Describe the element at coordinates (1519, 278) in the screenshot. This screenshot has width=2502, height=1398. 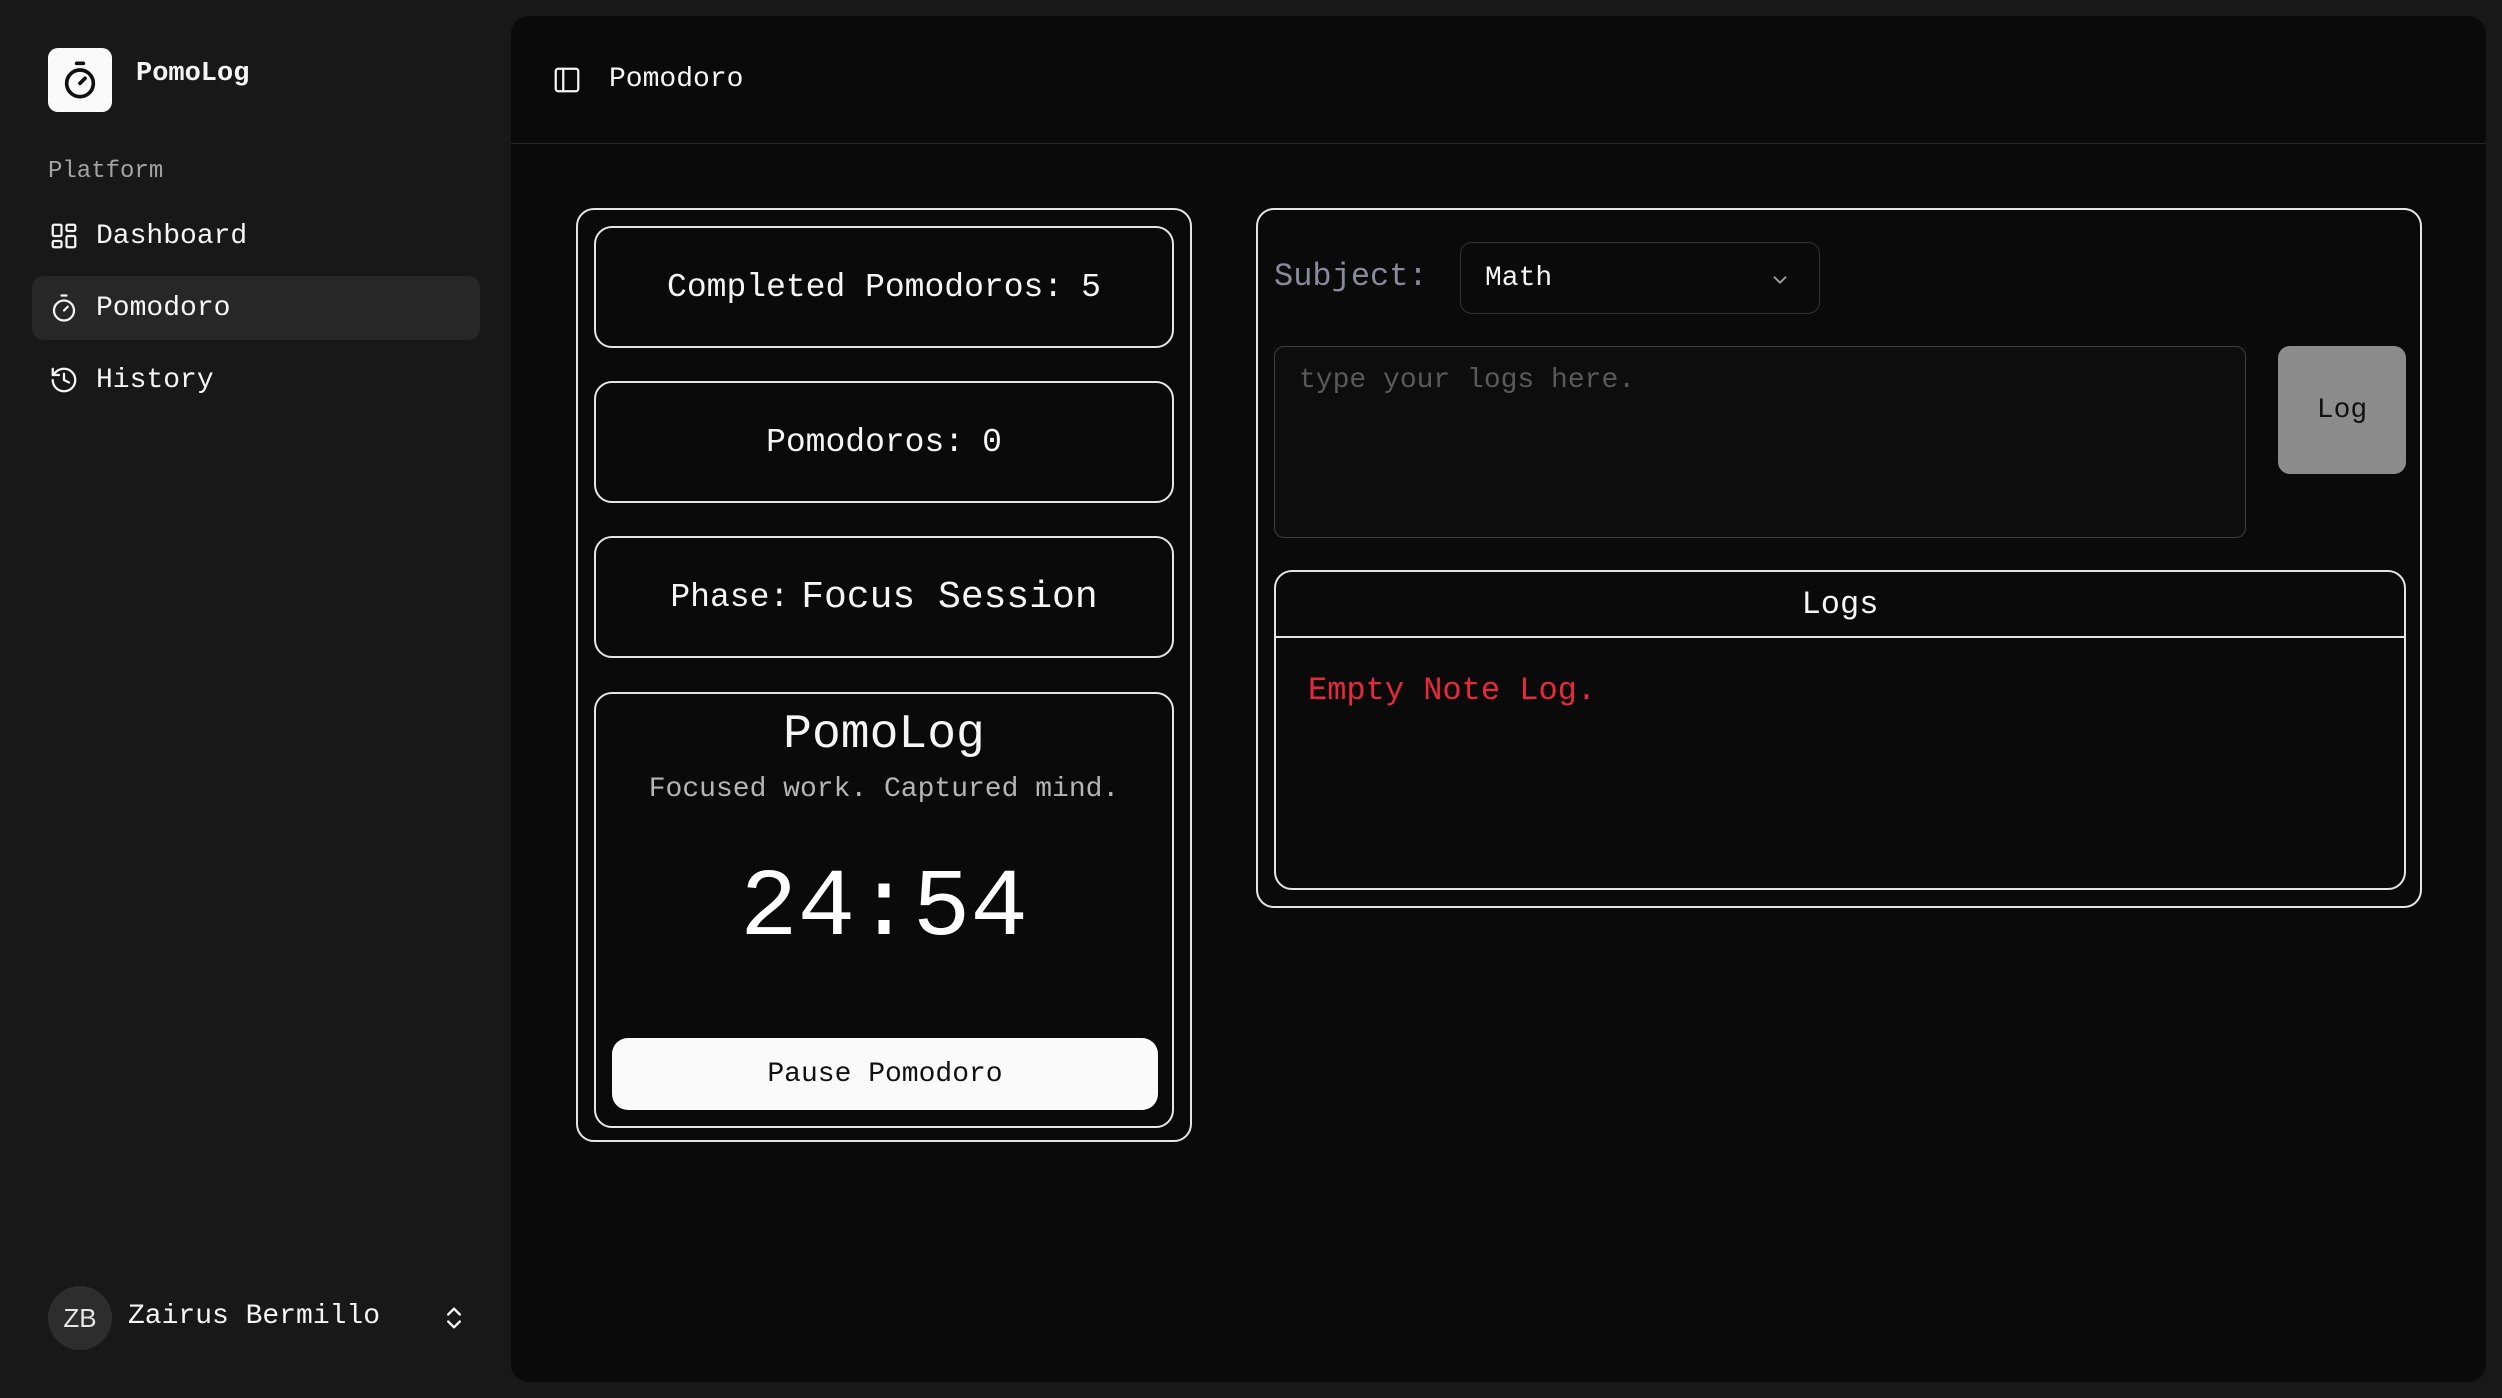
I see `subject-value: Math` at that location.